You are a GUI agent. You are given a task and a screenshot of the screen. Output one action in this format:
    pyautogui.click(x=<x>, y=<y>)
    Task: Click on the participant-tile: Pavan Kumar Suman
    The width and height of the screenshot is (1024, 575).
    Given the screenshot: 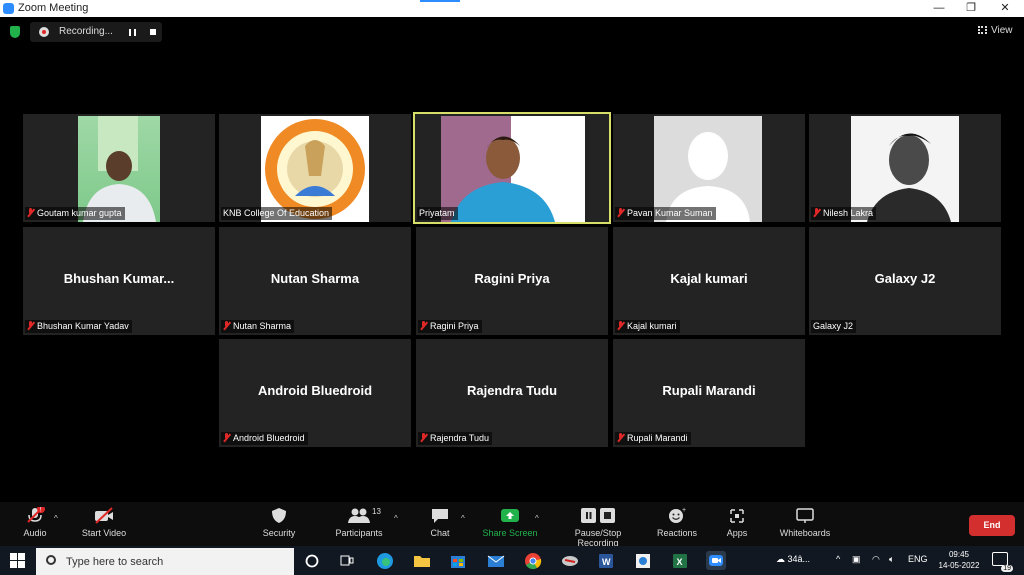 What is the action you would take?
    pyautogui.click(x=709, y=168)
    